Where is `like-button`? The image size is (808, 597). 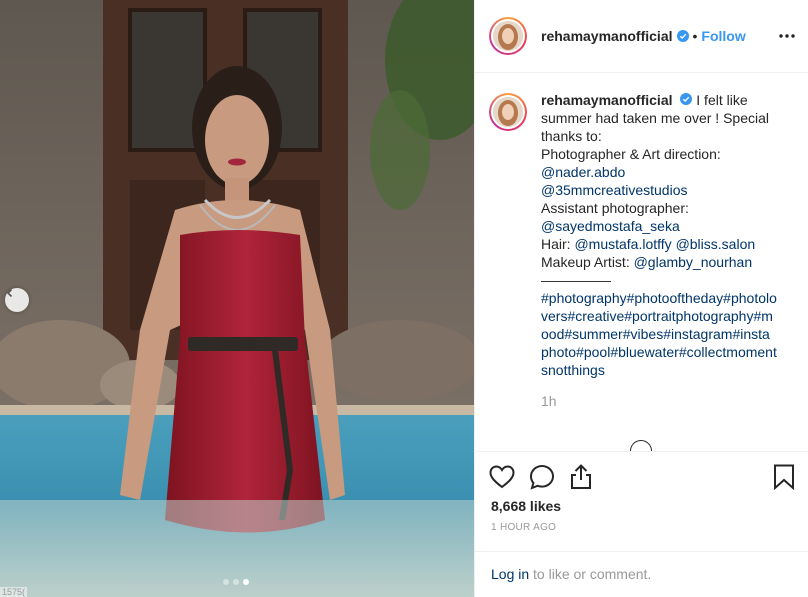 like-button is located at coordinates (509, 477).